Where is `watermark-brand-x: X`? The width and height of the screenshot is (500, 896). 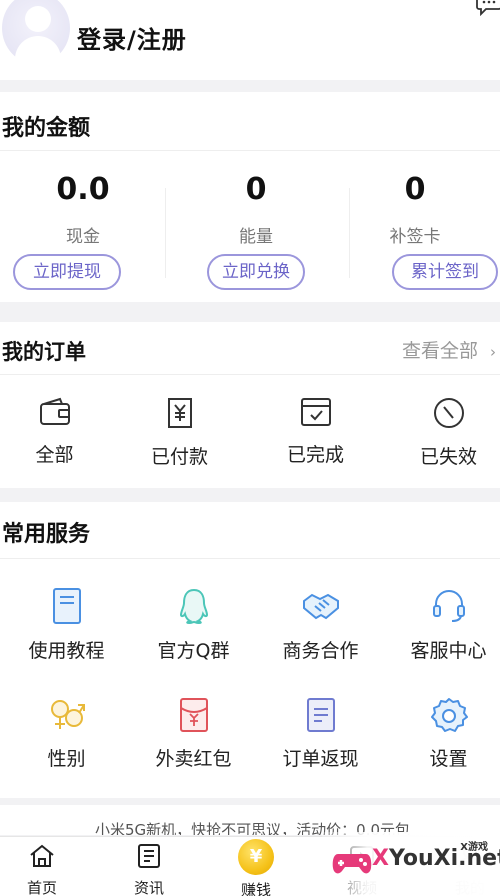 watermark-brand-x: X is located at coordinates (380, 858).